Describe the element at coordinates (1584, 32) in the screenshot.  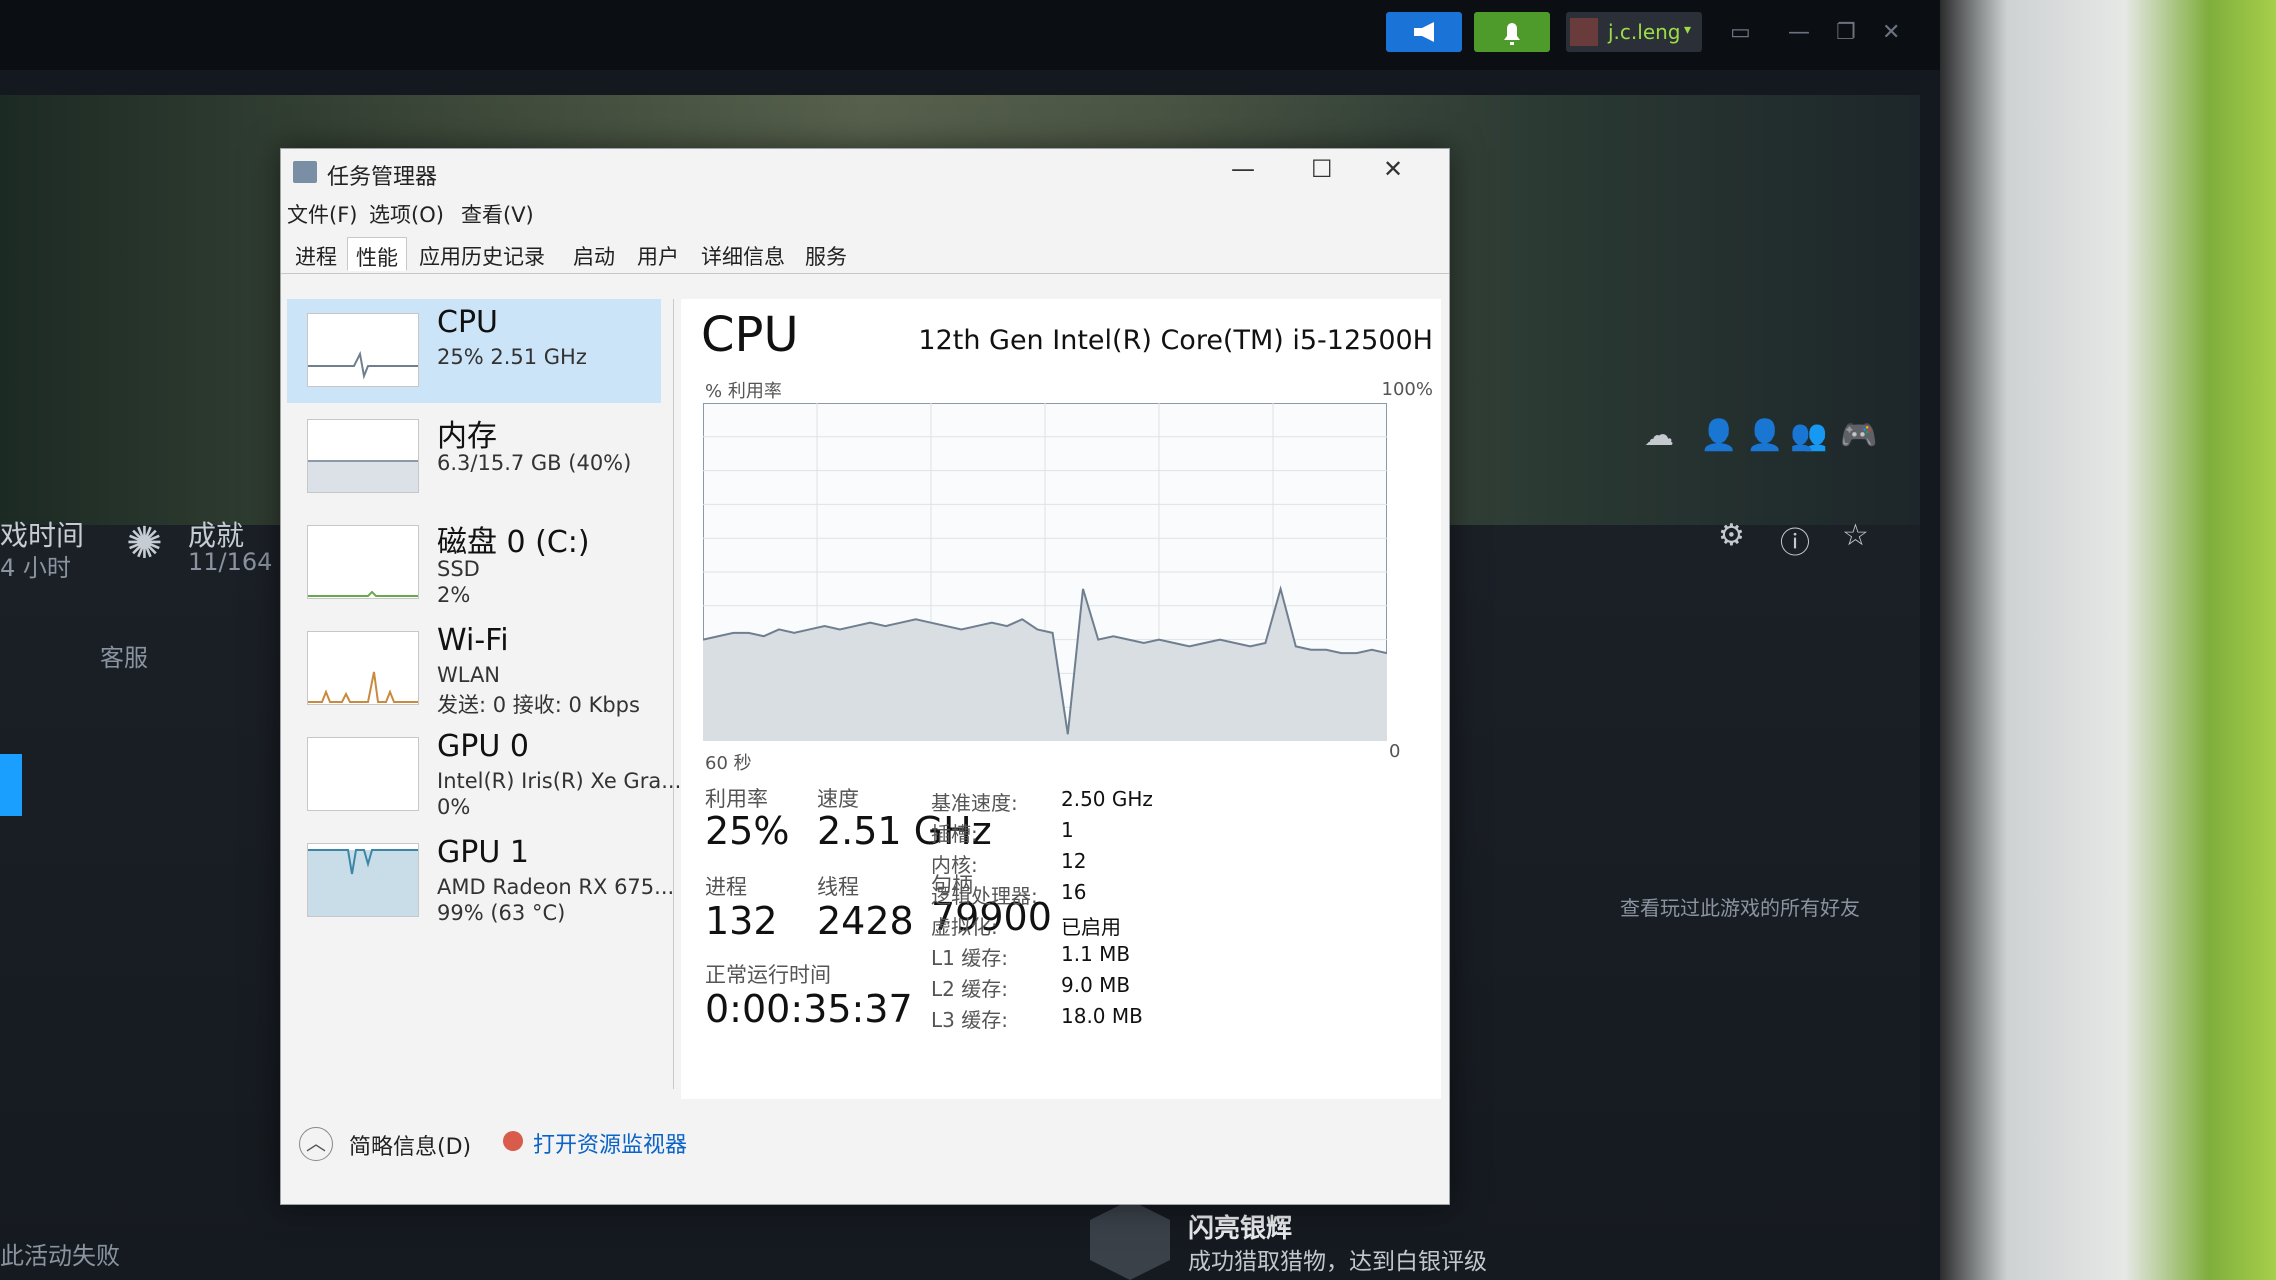
I see `avatar` at that location.